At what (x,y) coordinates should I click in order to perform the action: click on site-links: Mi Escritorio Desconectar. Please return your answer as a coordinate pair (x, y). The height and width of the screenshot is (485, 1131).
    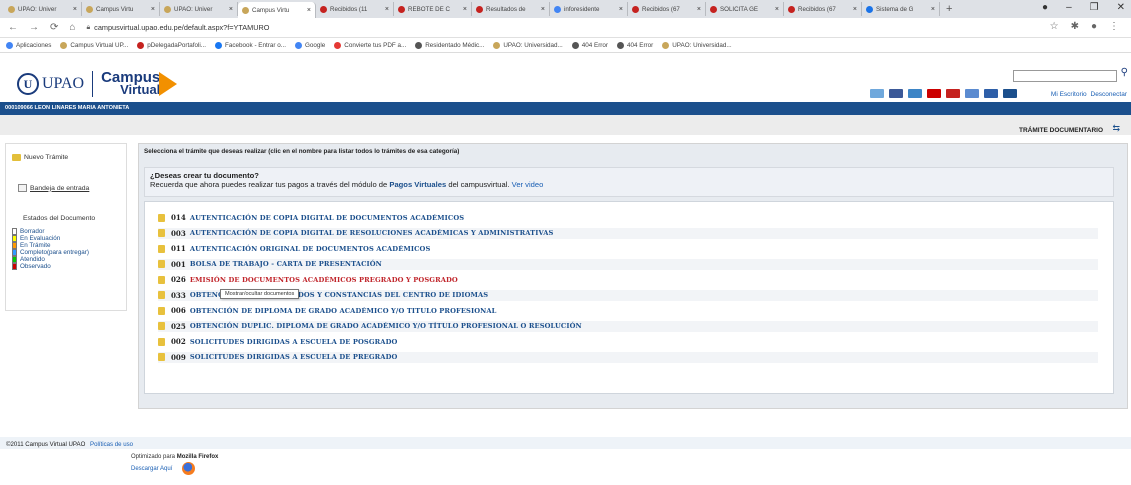
    Looking at the image, I should click on (1088, 94).